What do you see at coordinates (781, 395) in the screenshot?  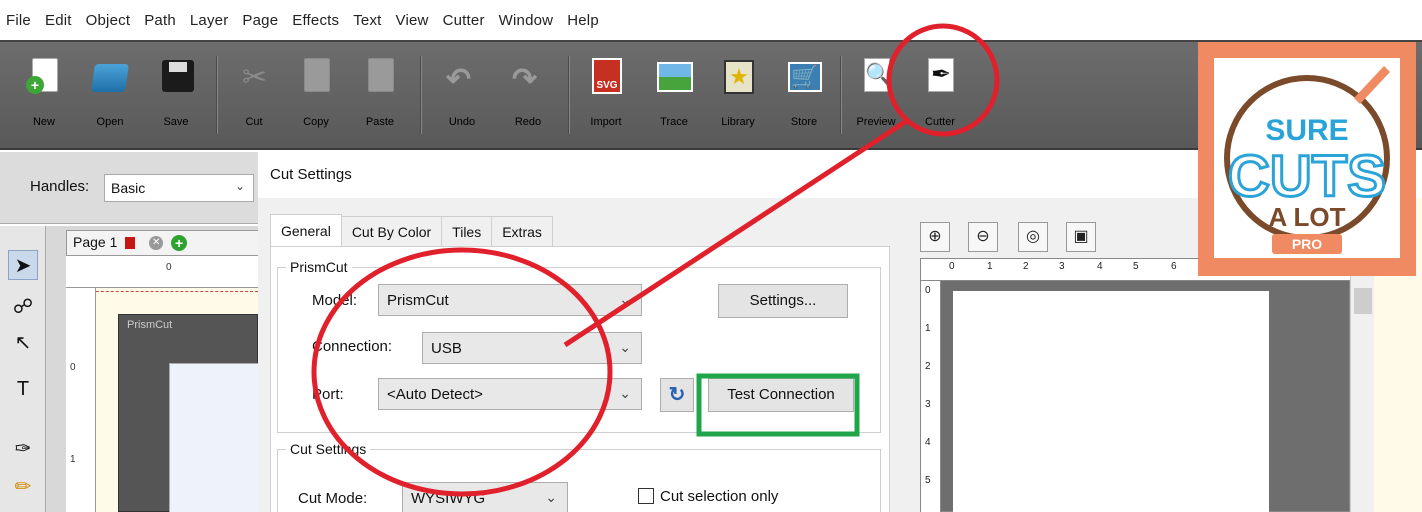 I see `test-connection-button: Test Connection` at bounding box center [781, 395].